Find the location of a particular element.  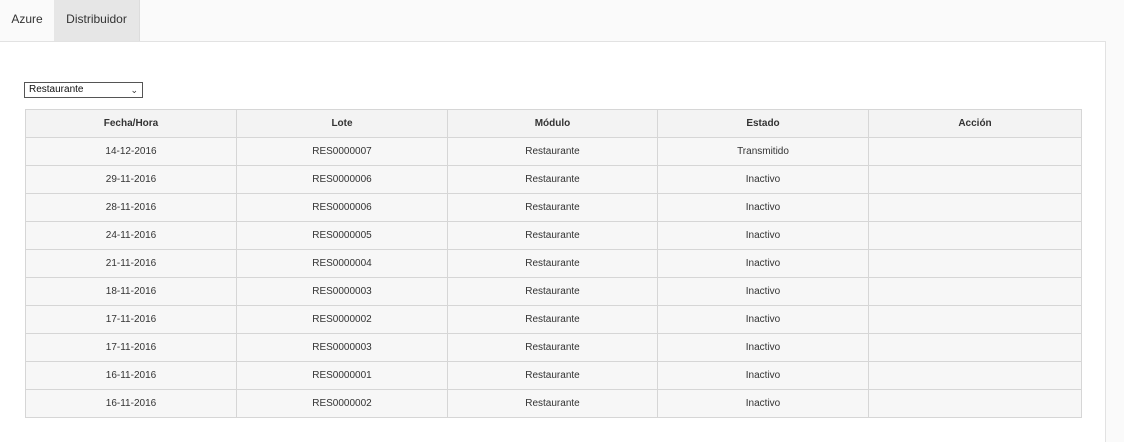

cell-lote: RES0000001 is located at coordinates (342, 375).